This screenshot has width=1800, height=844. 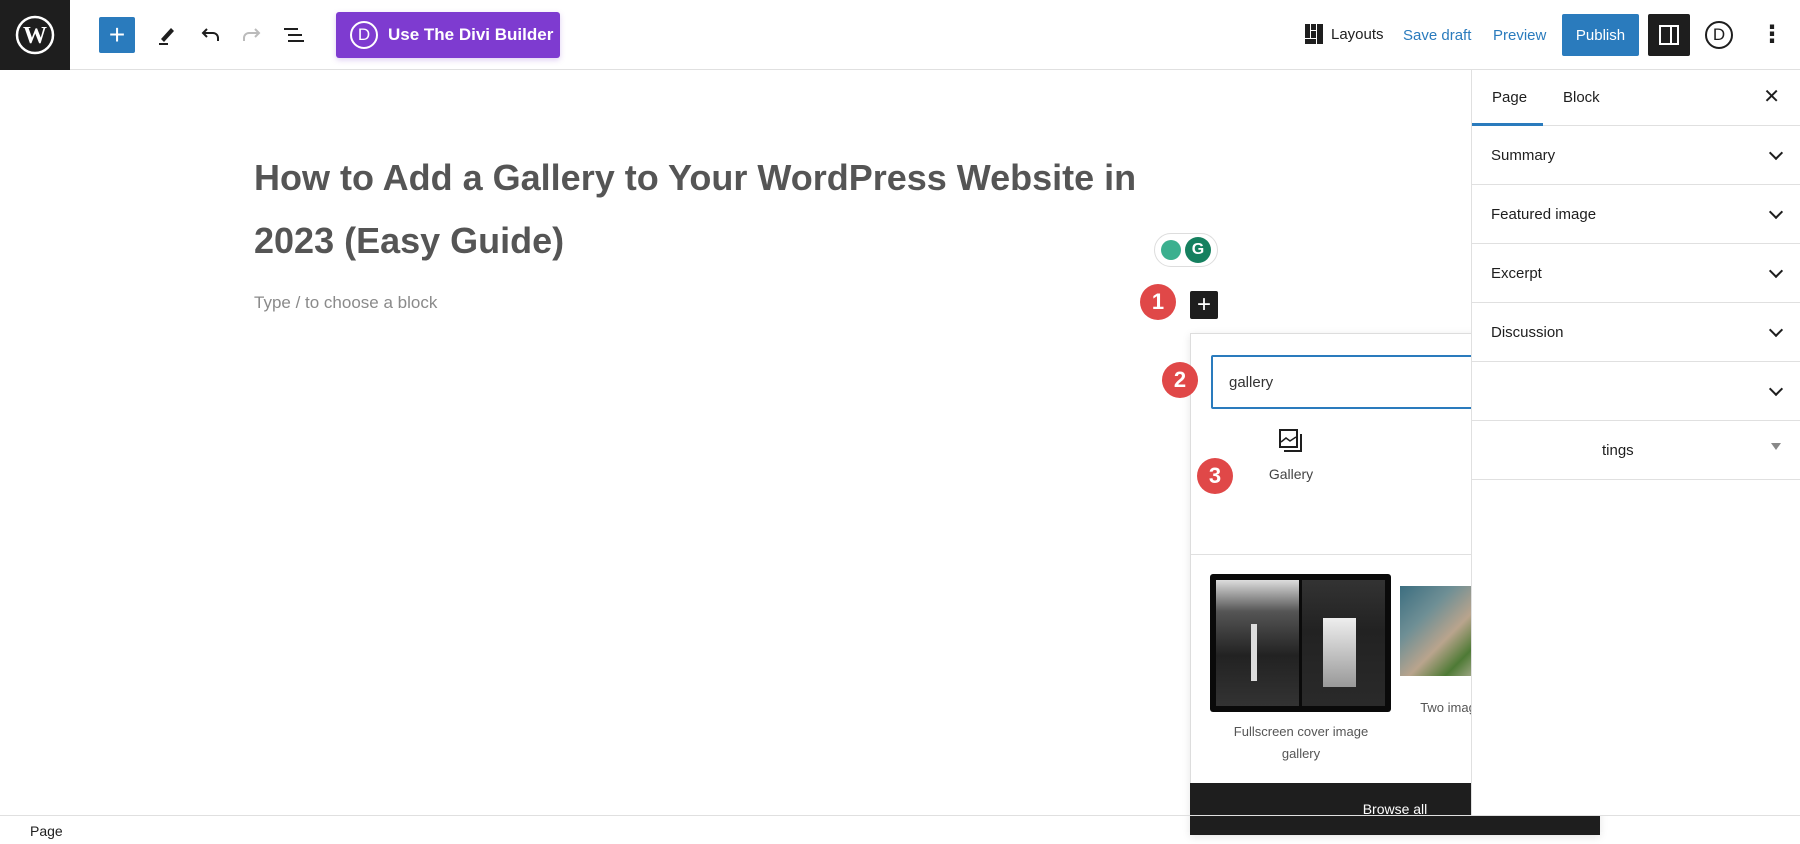 I want to click on annotation-badge-1: 1, so click(x=1158, y=302).